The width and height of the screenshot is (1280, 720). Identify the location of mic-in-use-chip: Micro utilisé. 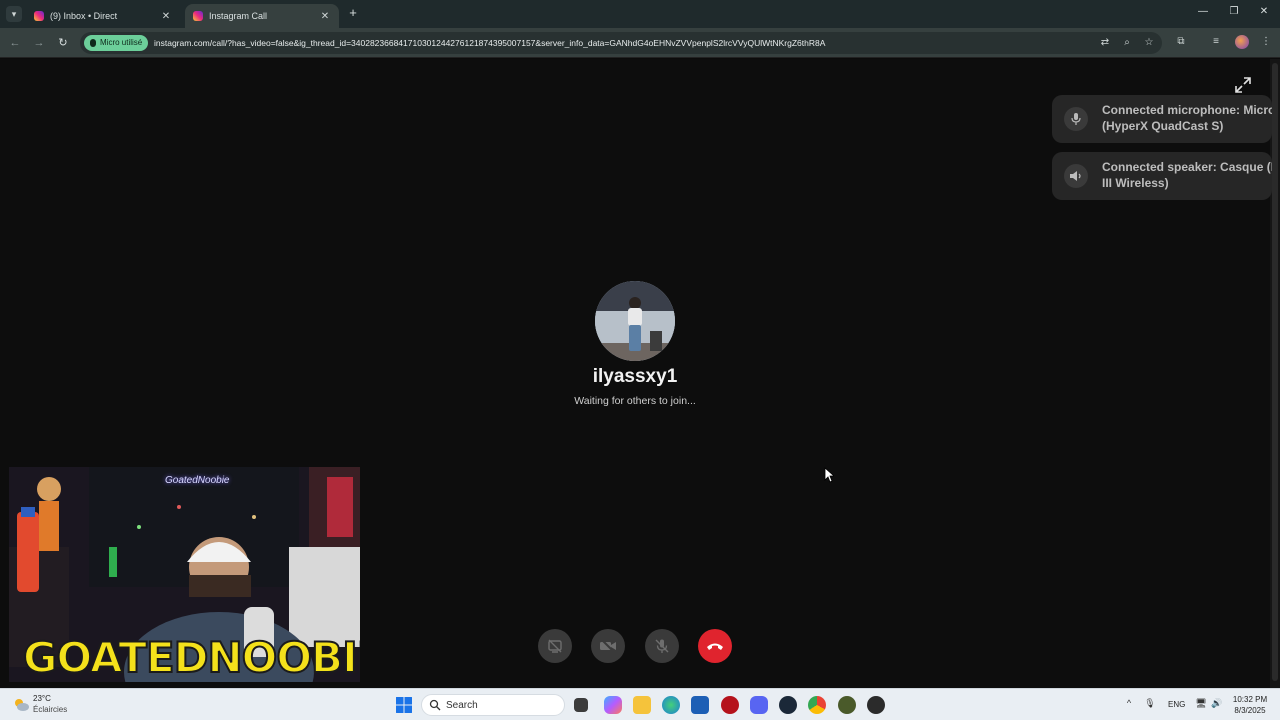
(116, 43).